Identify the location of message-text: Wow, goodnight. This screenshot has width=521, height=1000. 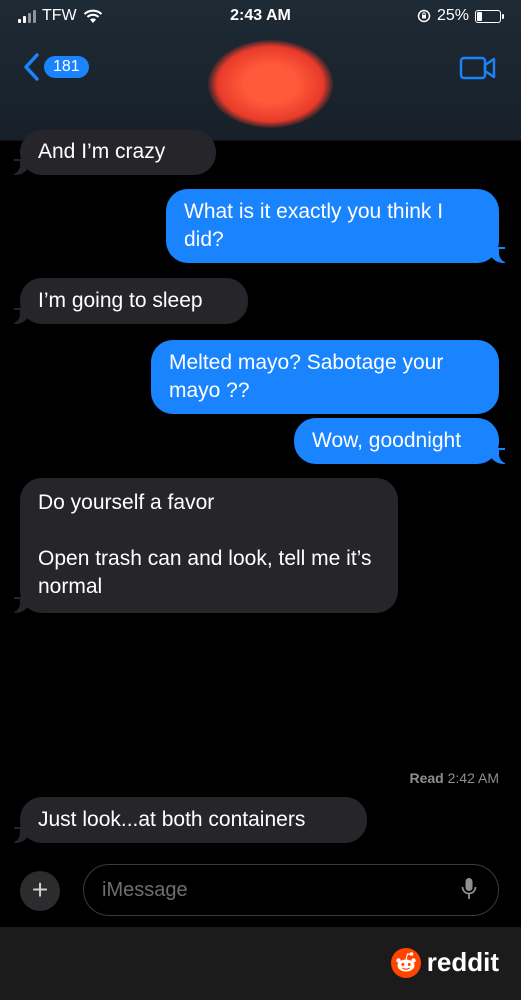
(387, 440).